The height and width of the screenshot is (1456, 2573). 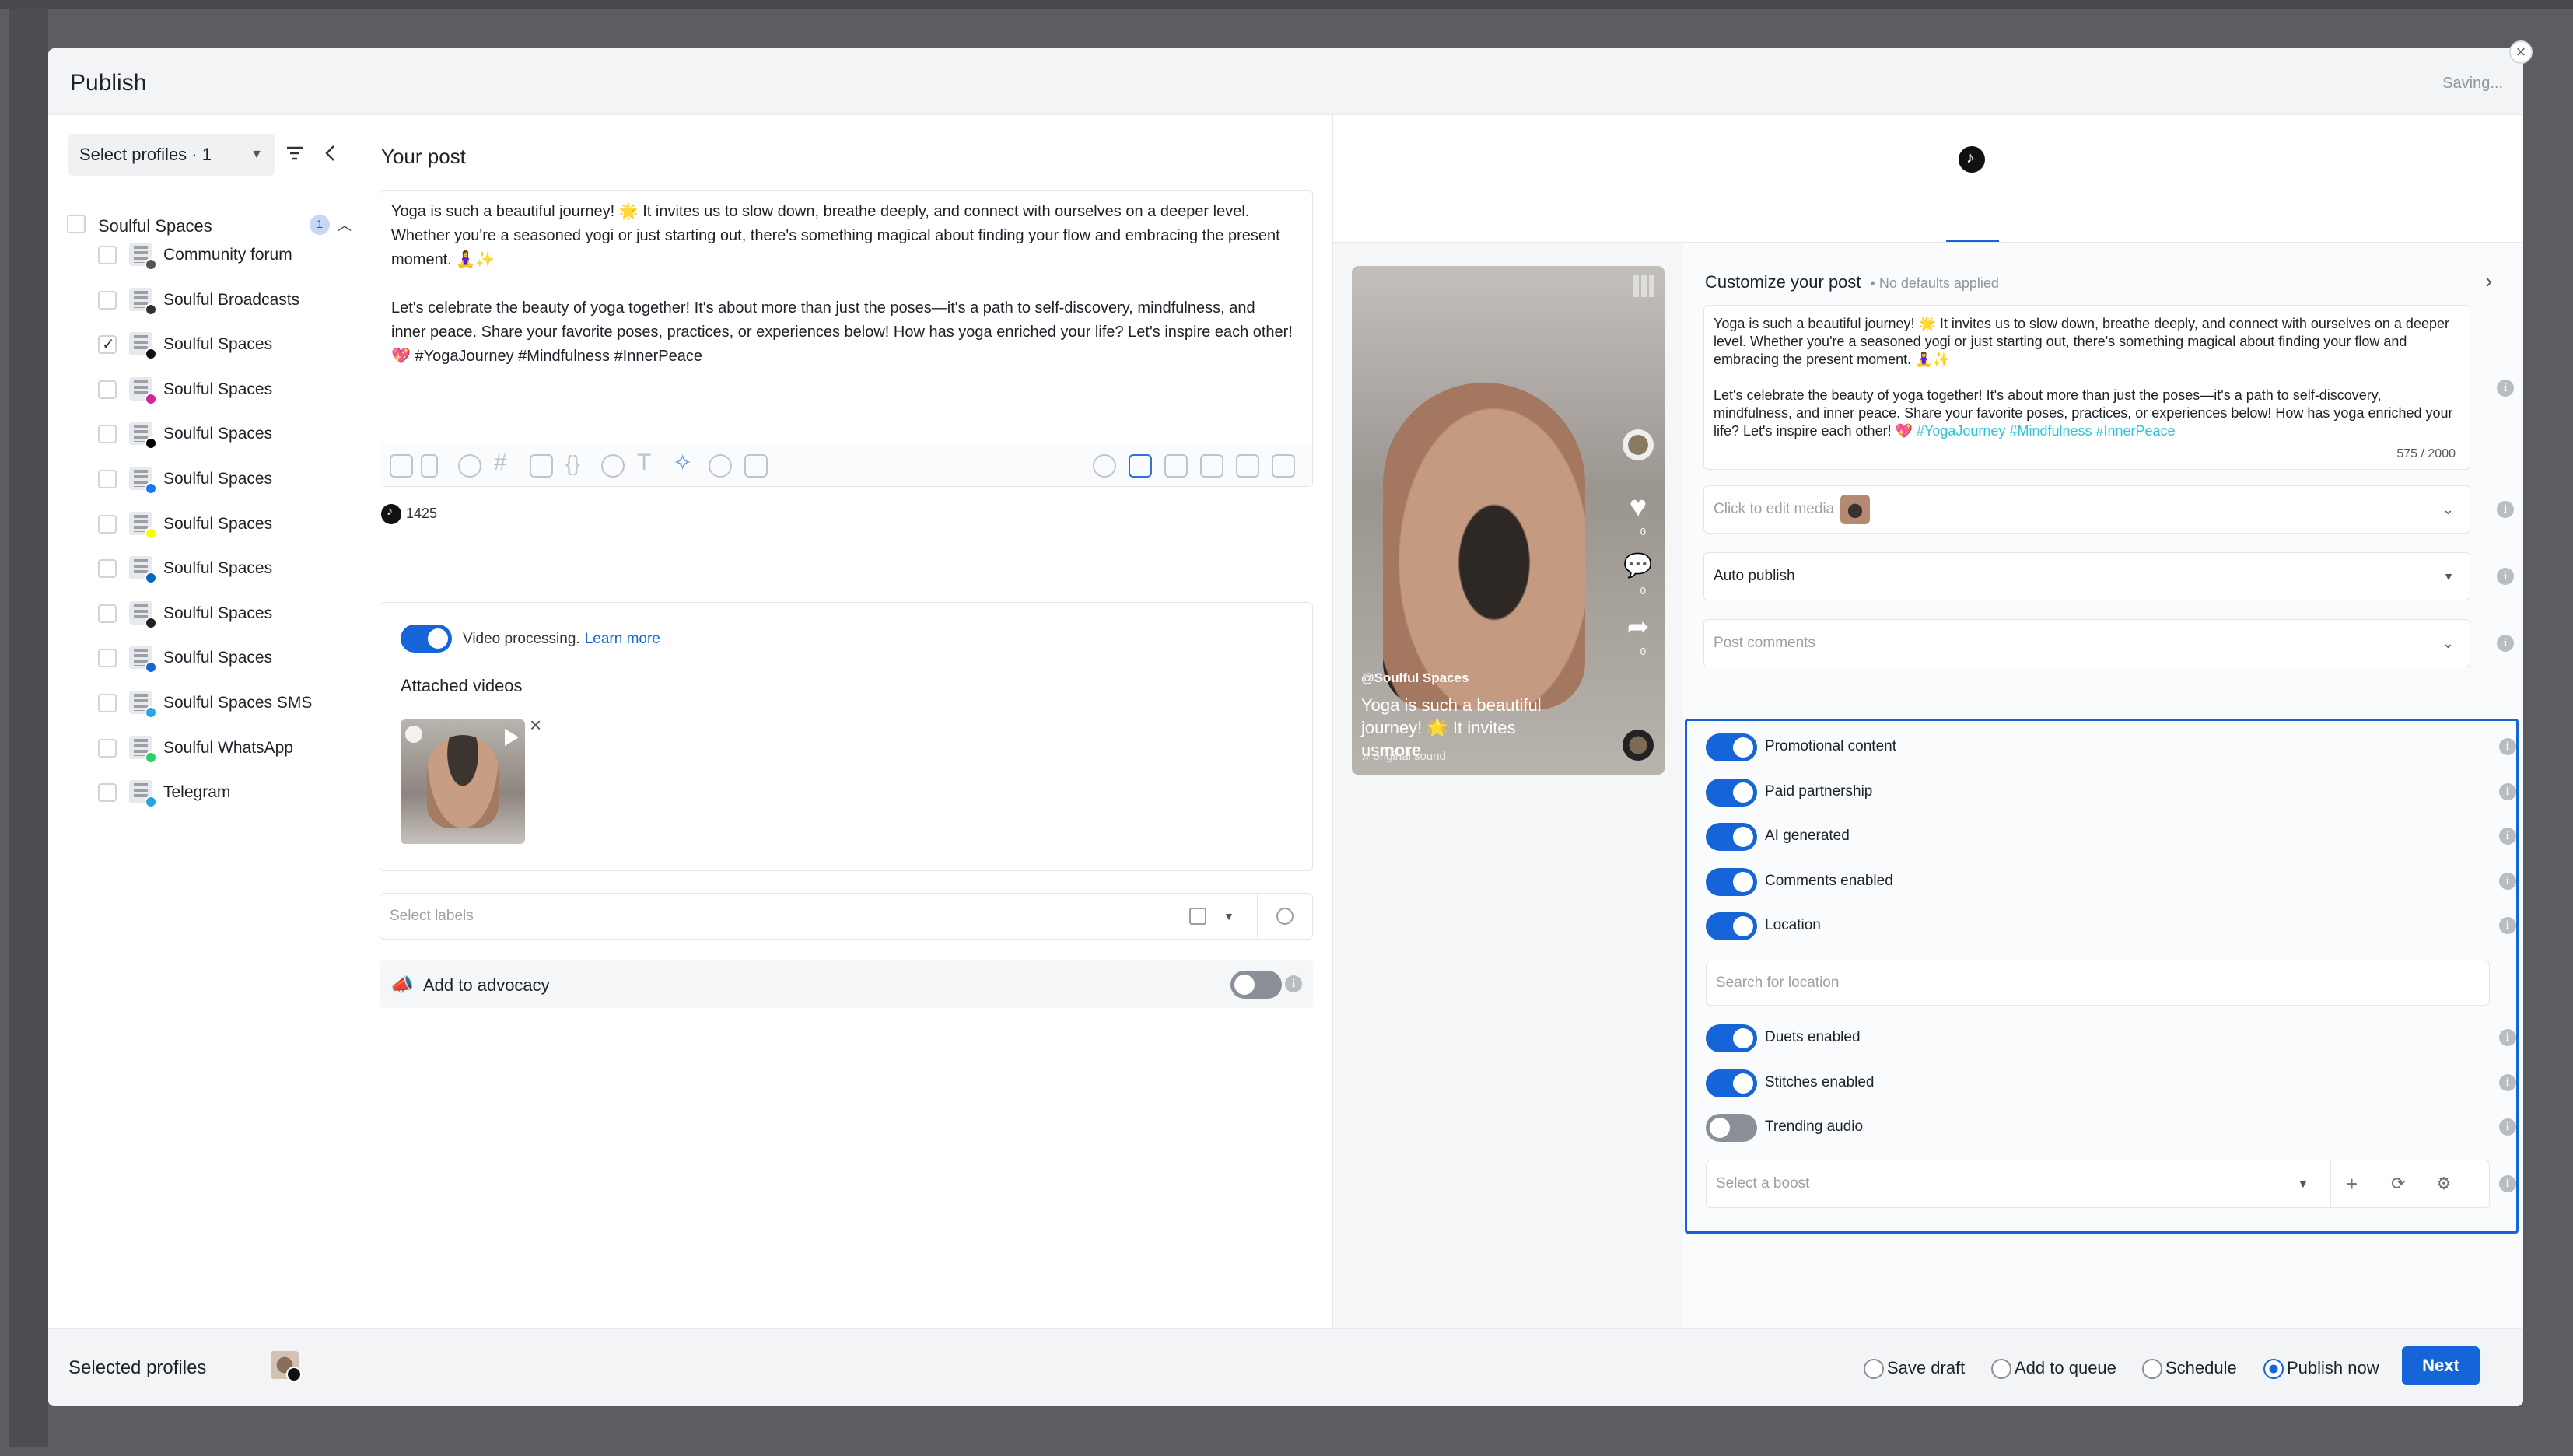 I want to click on chevron-right-icon: ›, so click(x=2488, y=281).